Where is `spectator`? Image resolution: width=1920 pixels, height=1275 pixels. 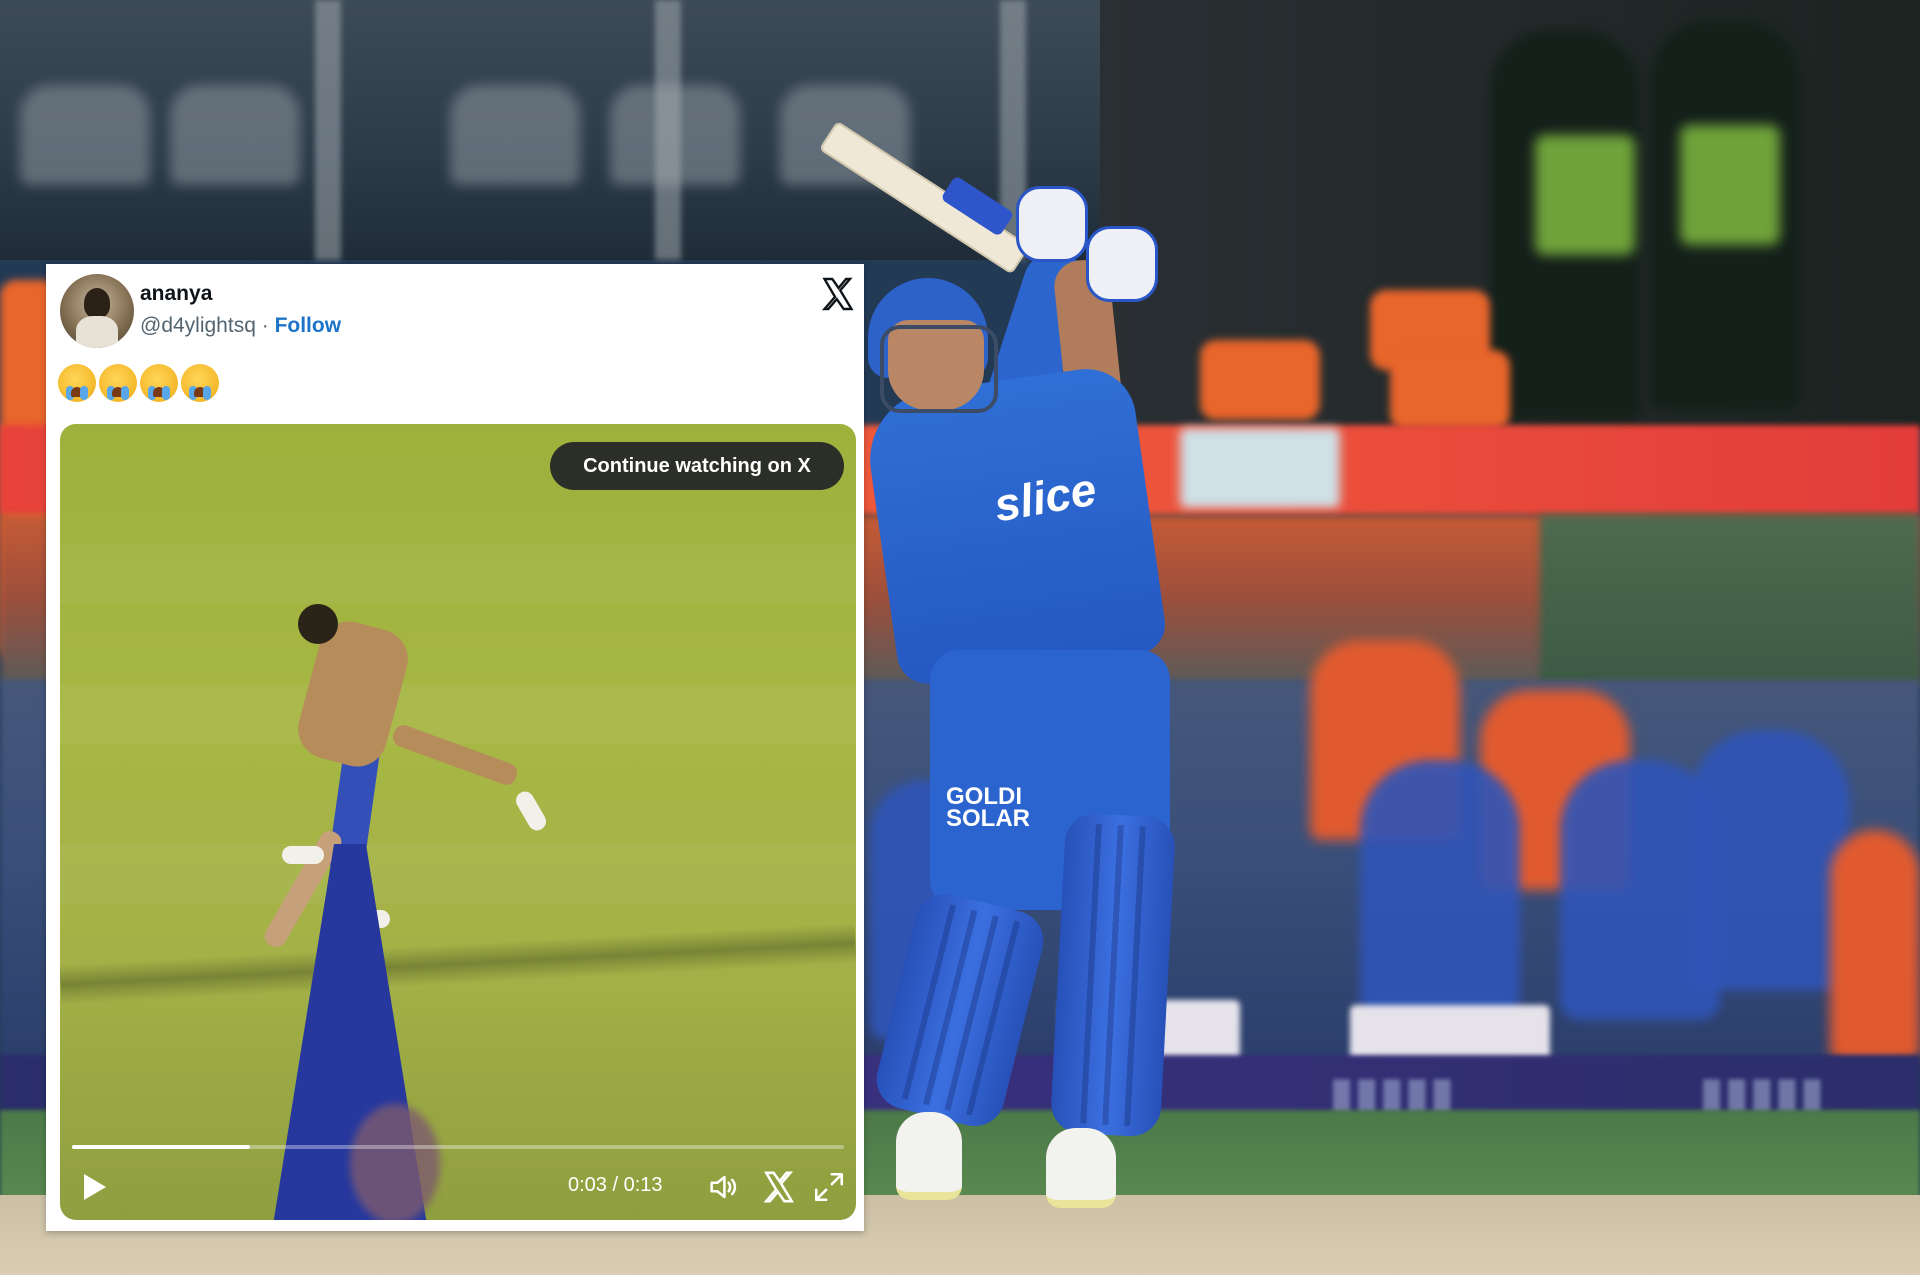
spectator is located at coordinates (1875, 945).